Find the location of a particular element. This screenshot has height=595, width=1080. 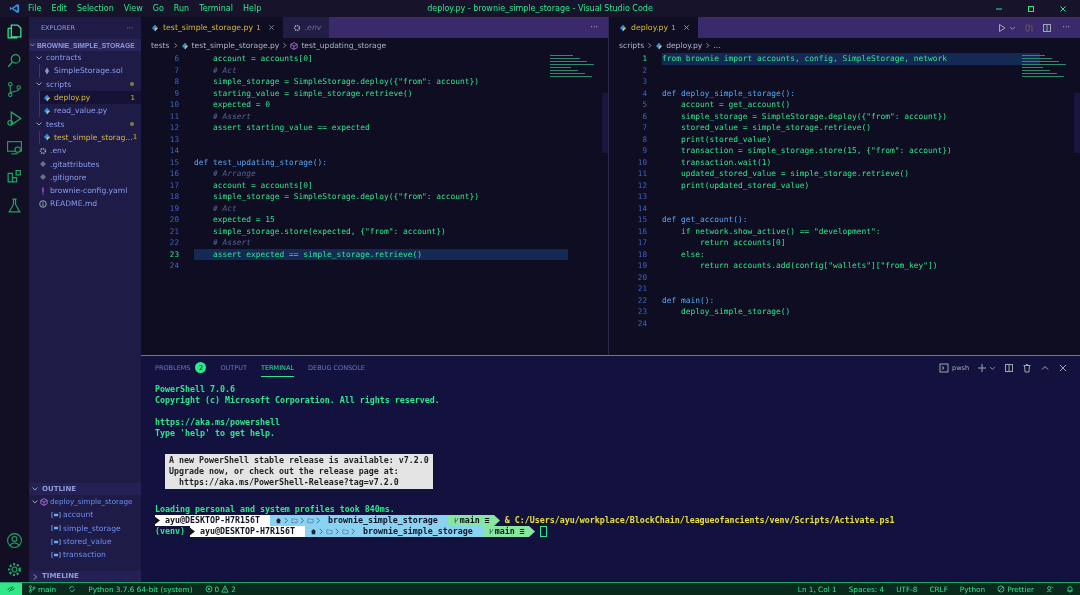

menu-item: Terminal is located at coordinates (216, 8).